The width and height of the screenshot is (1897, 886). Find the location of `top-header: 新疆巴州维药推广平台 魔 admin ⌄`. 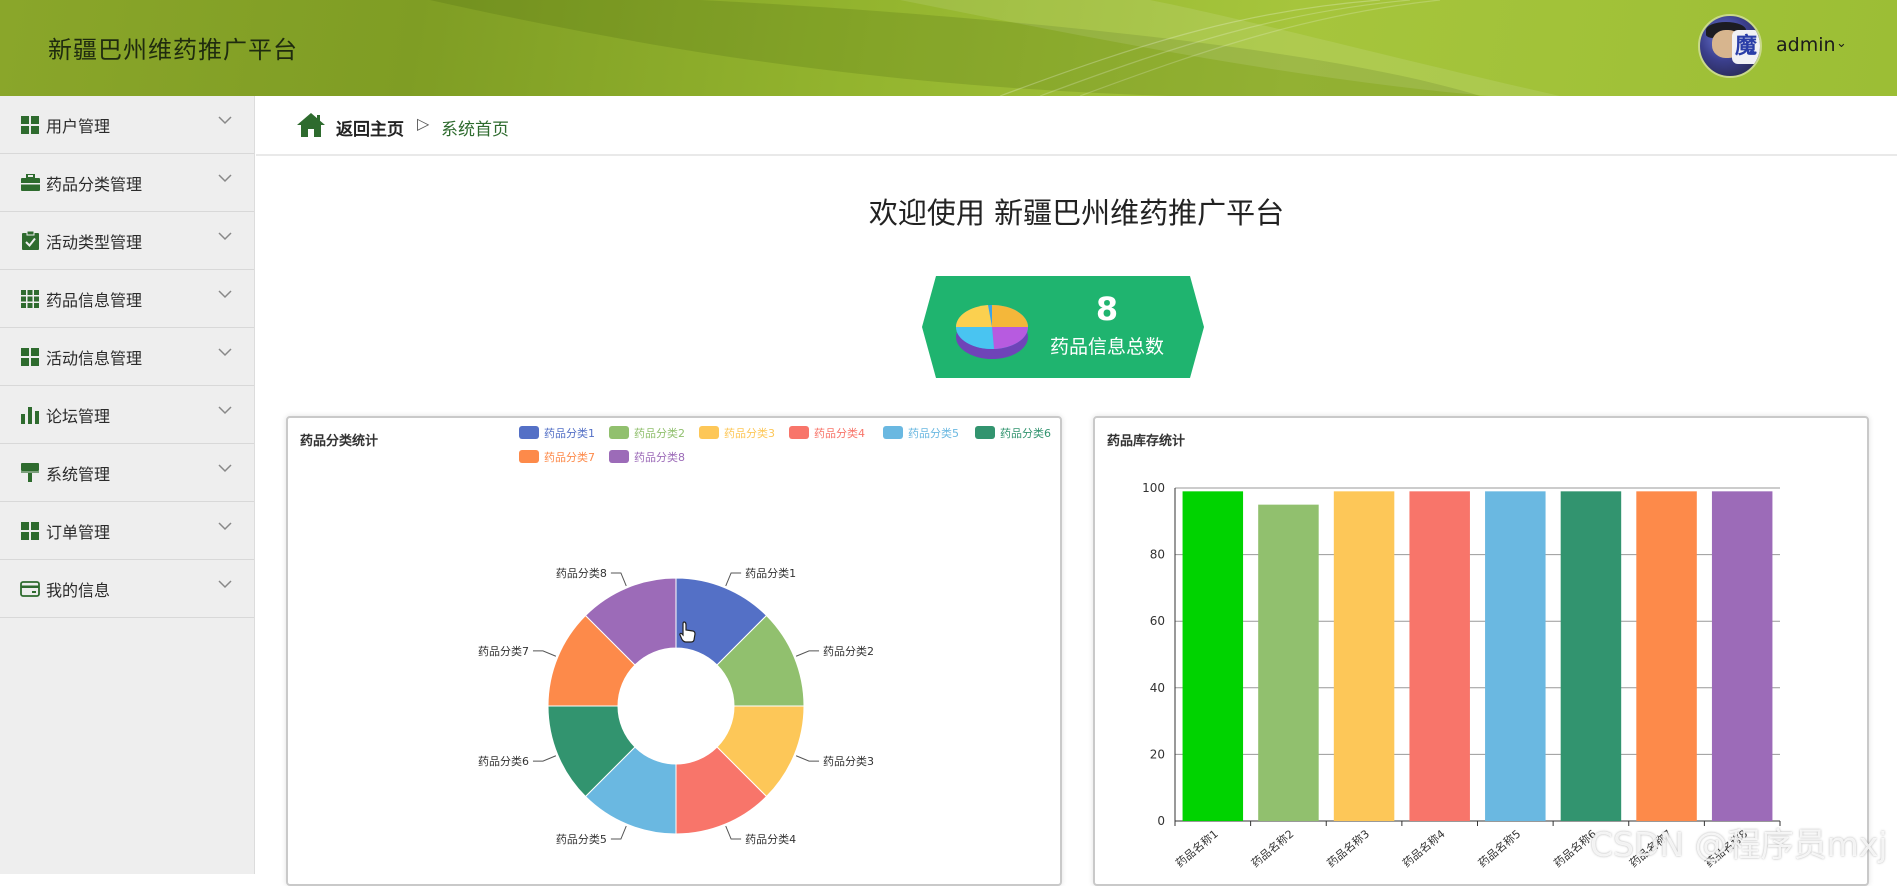

top-header: 新疆巴州维药推广平台 魔 admin ⌄ is located at coordinates (948, 48).